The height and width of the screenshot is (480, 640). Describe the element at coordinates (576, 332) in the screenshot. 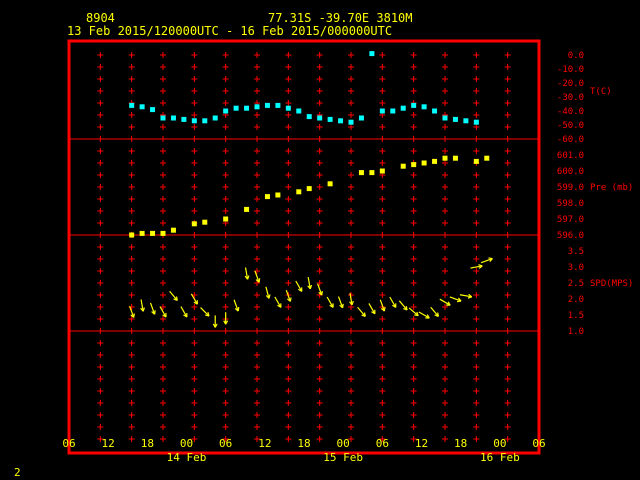

I see `y-tick-label: 1.0` at that location.